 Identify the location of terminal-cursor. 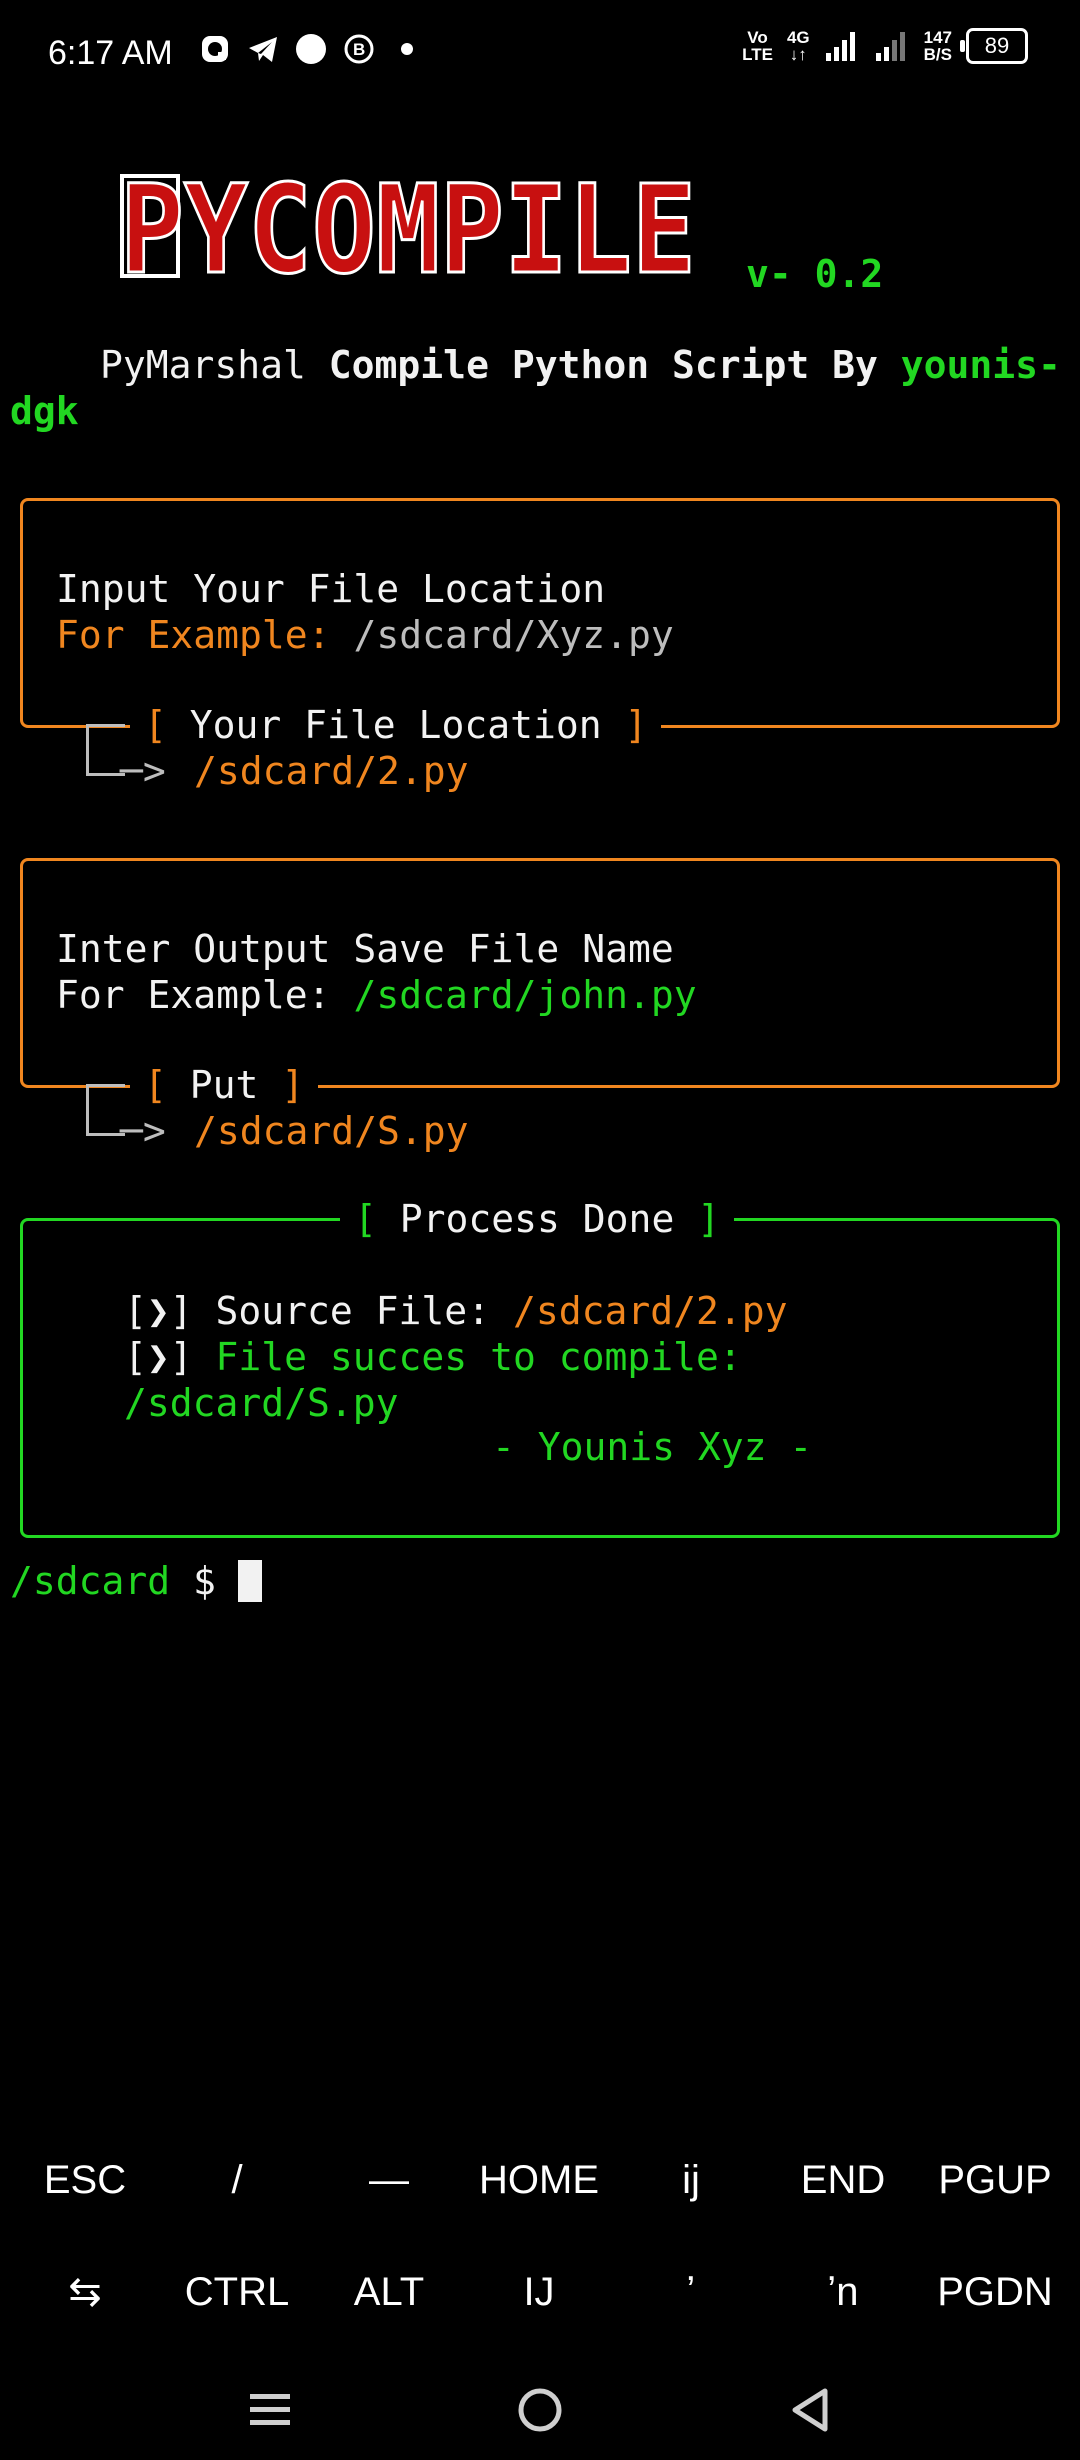
(250, 1581).